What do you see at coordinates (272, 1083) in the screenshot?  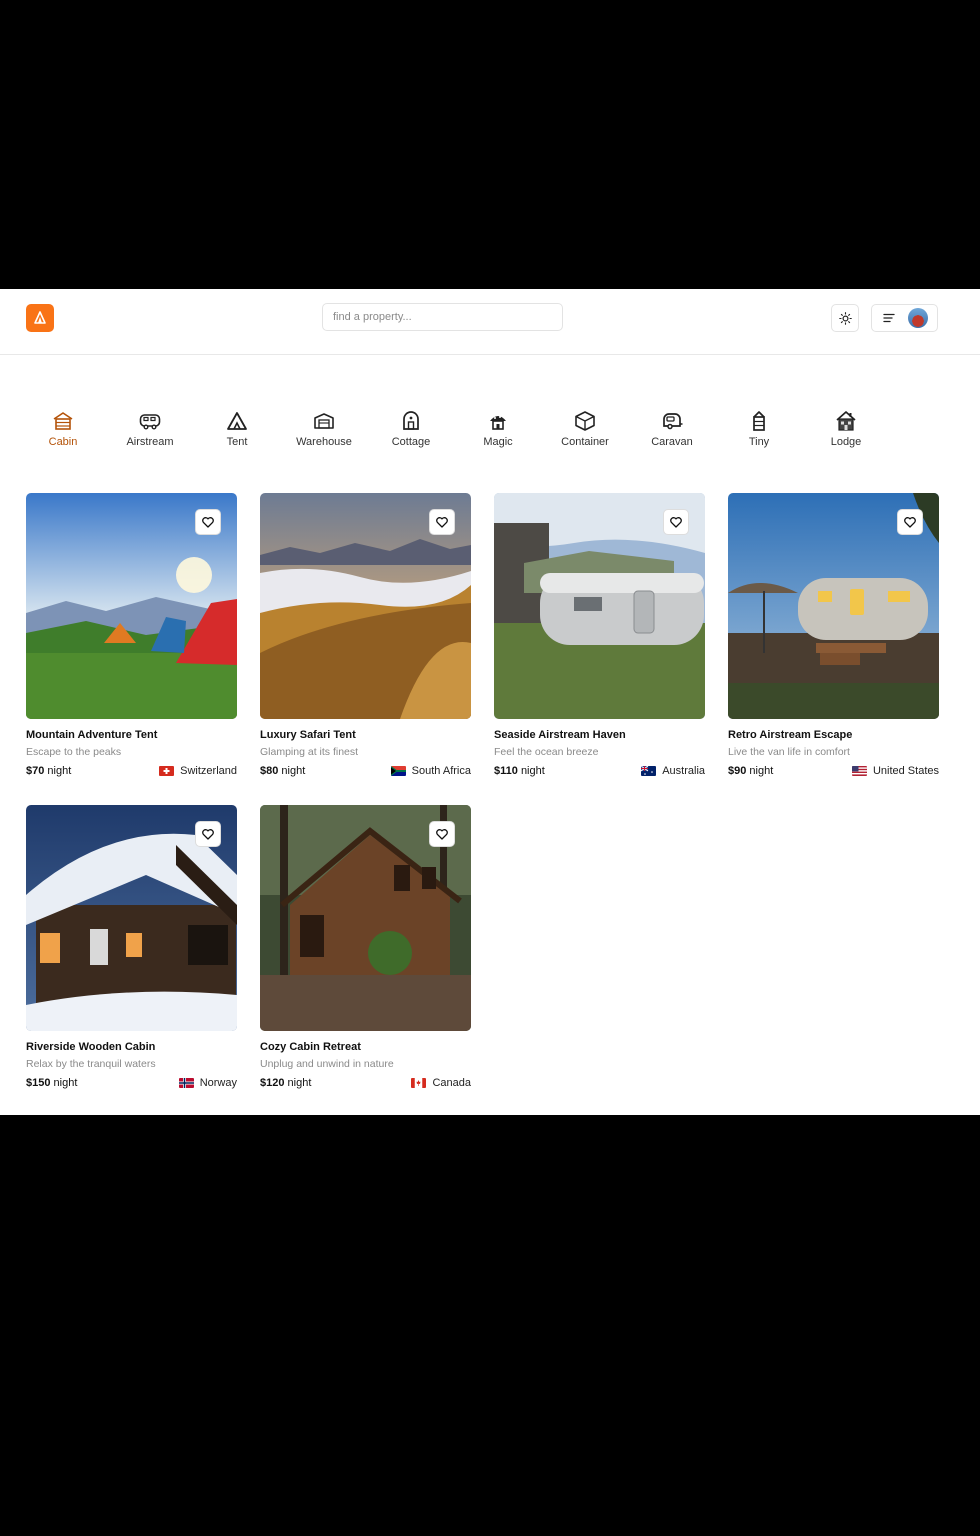 I see `price-value: $120` at bounding box center [272, 1083].